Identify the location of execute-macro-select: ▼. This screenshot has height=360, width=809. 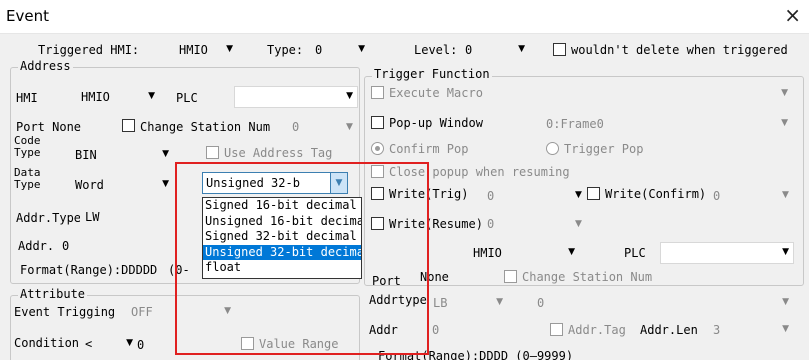
(667, 94).